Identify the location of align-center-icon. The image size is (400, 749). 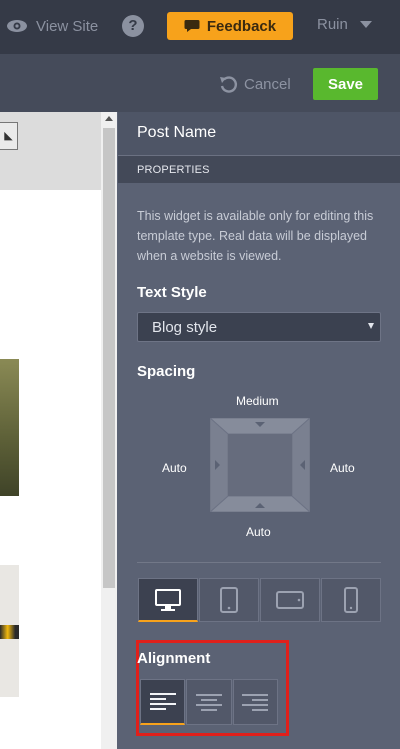
(208, 702).